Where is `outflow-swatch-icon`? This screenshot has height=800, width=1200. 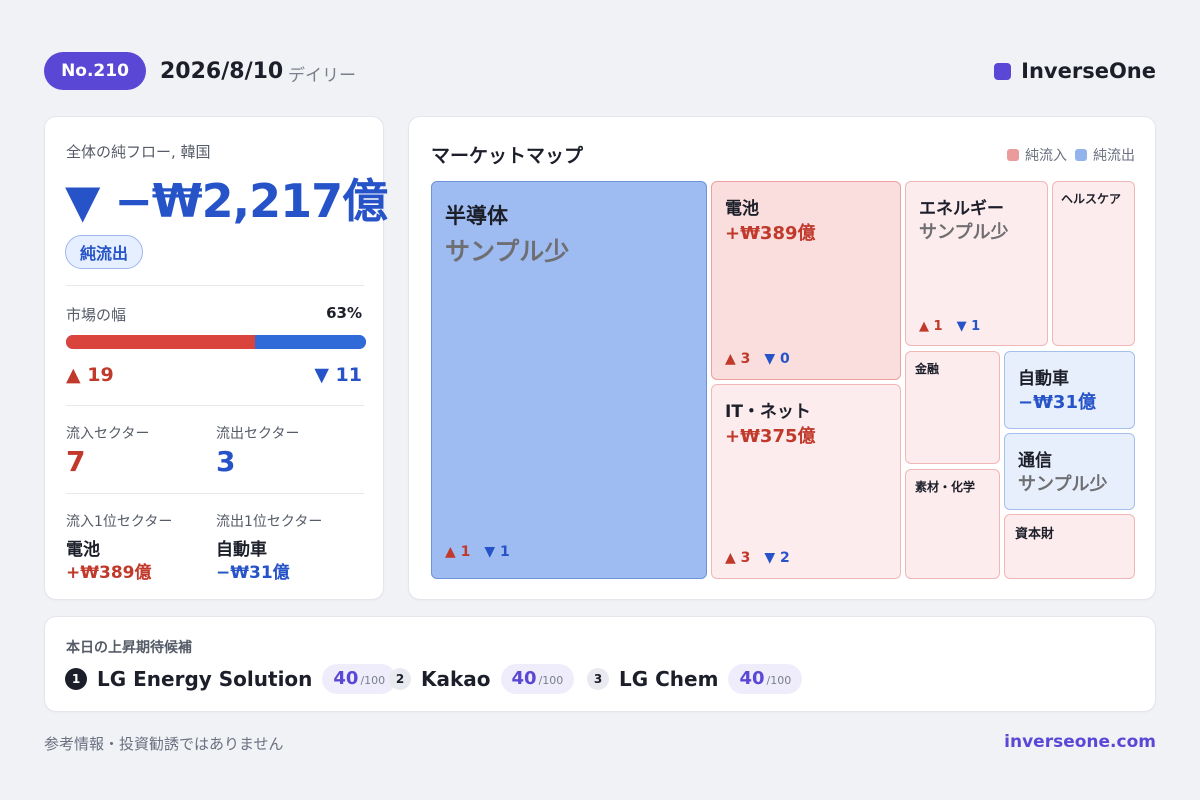 outflow-swatch-icon is located at coordinates (1081, 155).